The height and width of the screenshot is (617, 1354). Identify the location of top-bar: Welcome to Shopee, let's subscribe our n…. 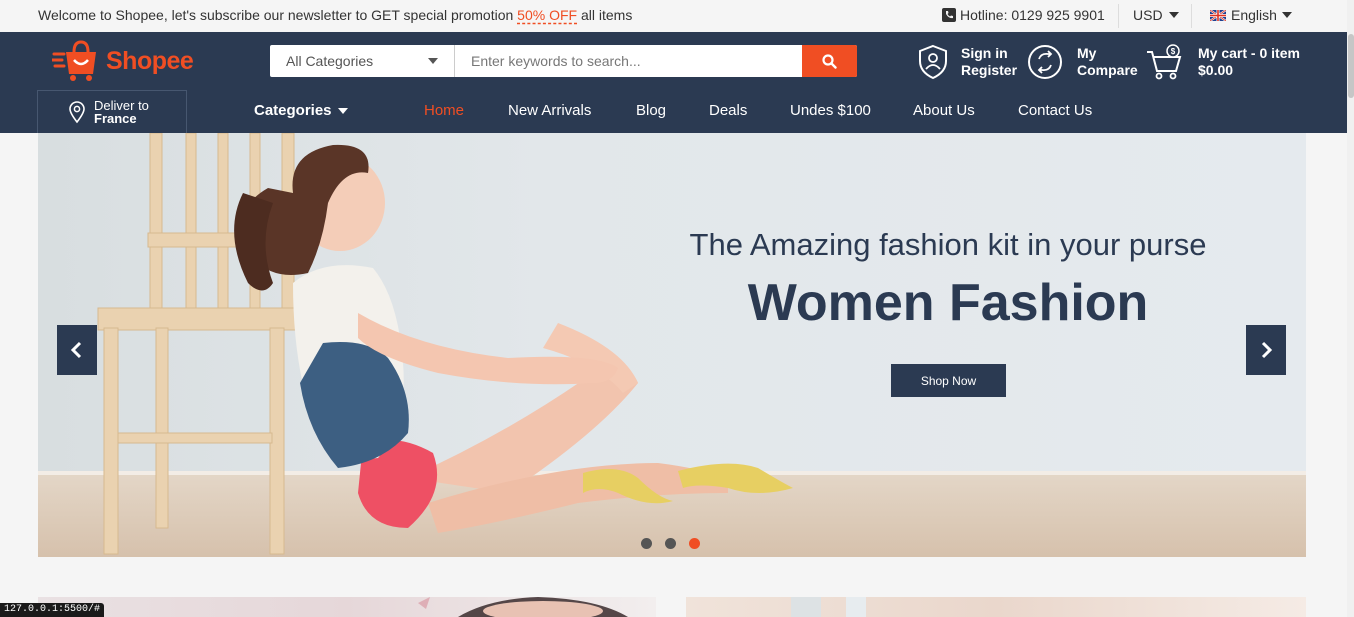
(677, 16).